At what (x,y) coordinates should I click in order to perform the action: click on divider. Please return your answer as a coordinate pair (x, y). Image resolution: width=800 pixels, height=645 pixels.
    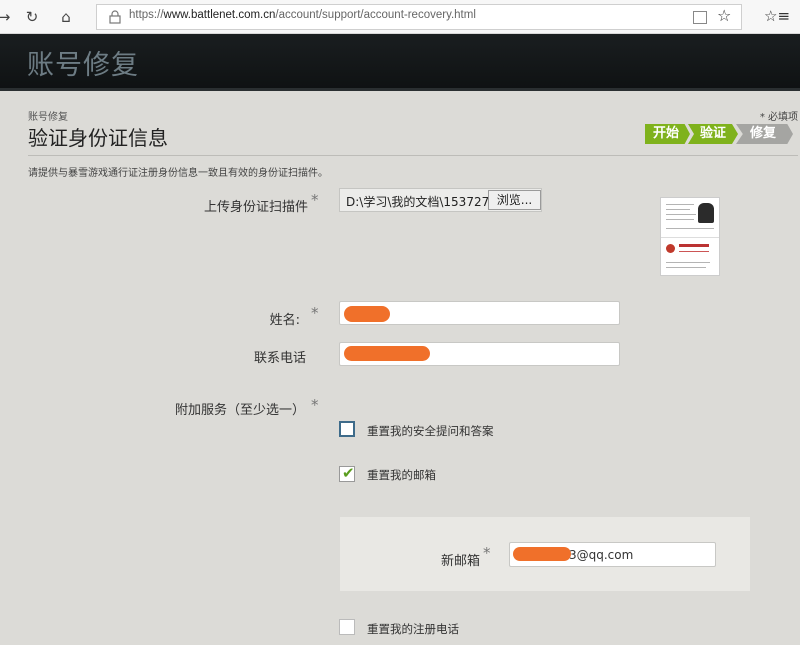
    Looking at the image, I should click on (413, 155).